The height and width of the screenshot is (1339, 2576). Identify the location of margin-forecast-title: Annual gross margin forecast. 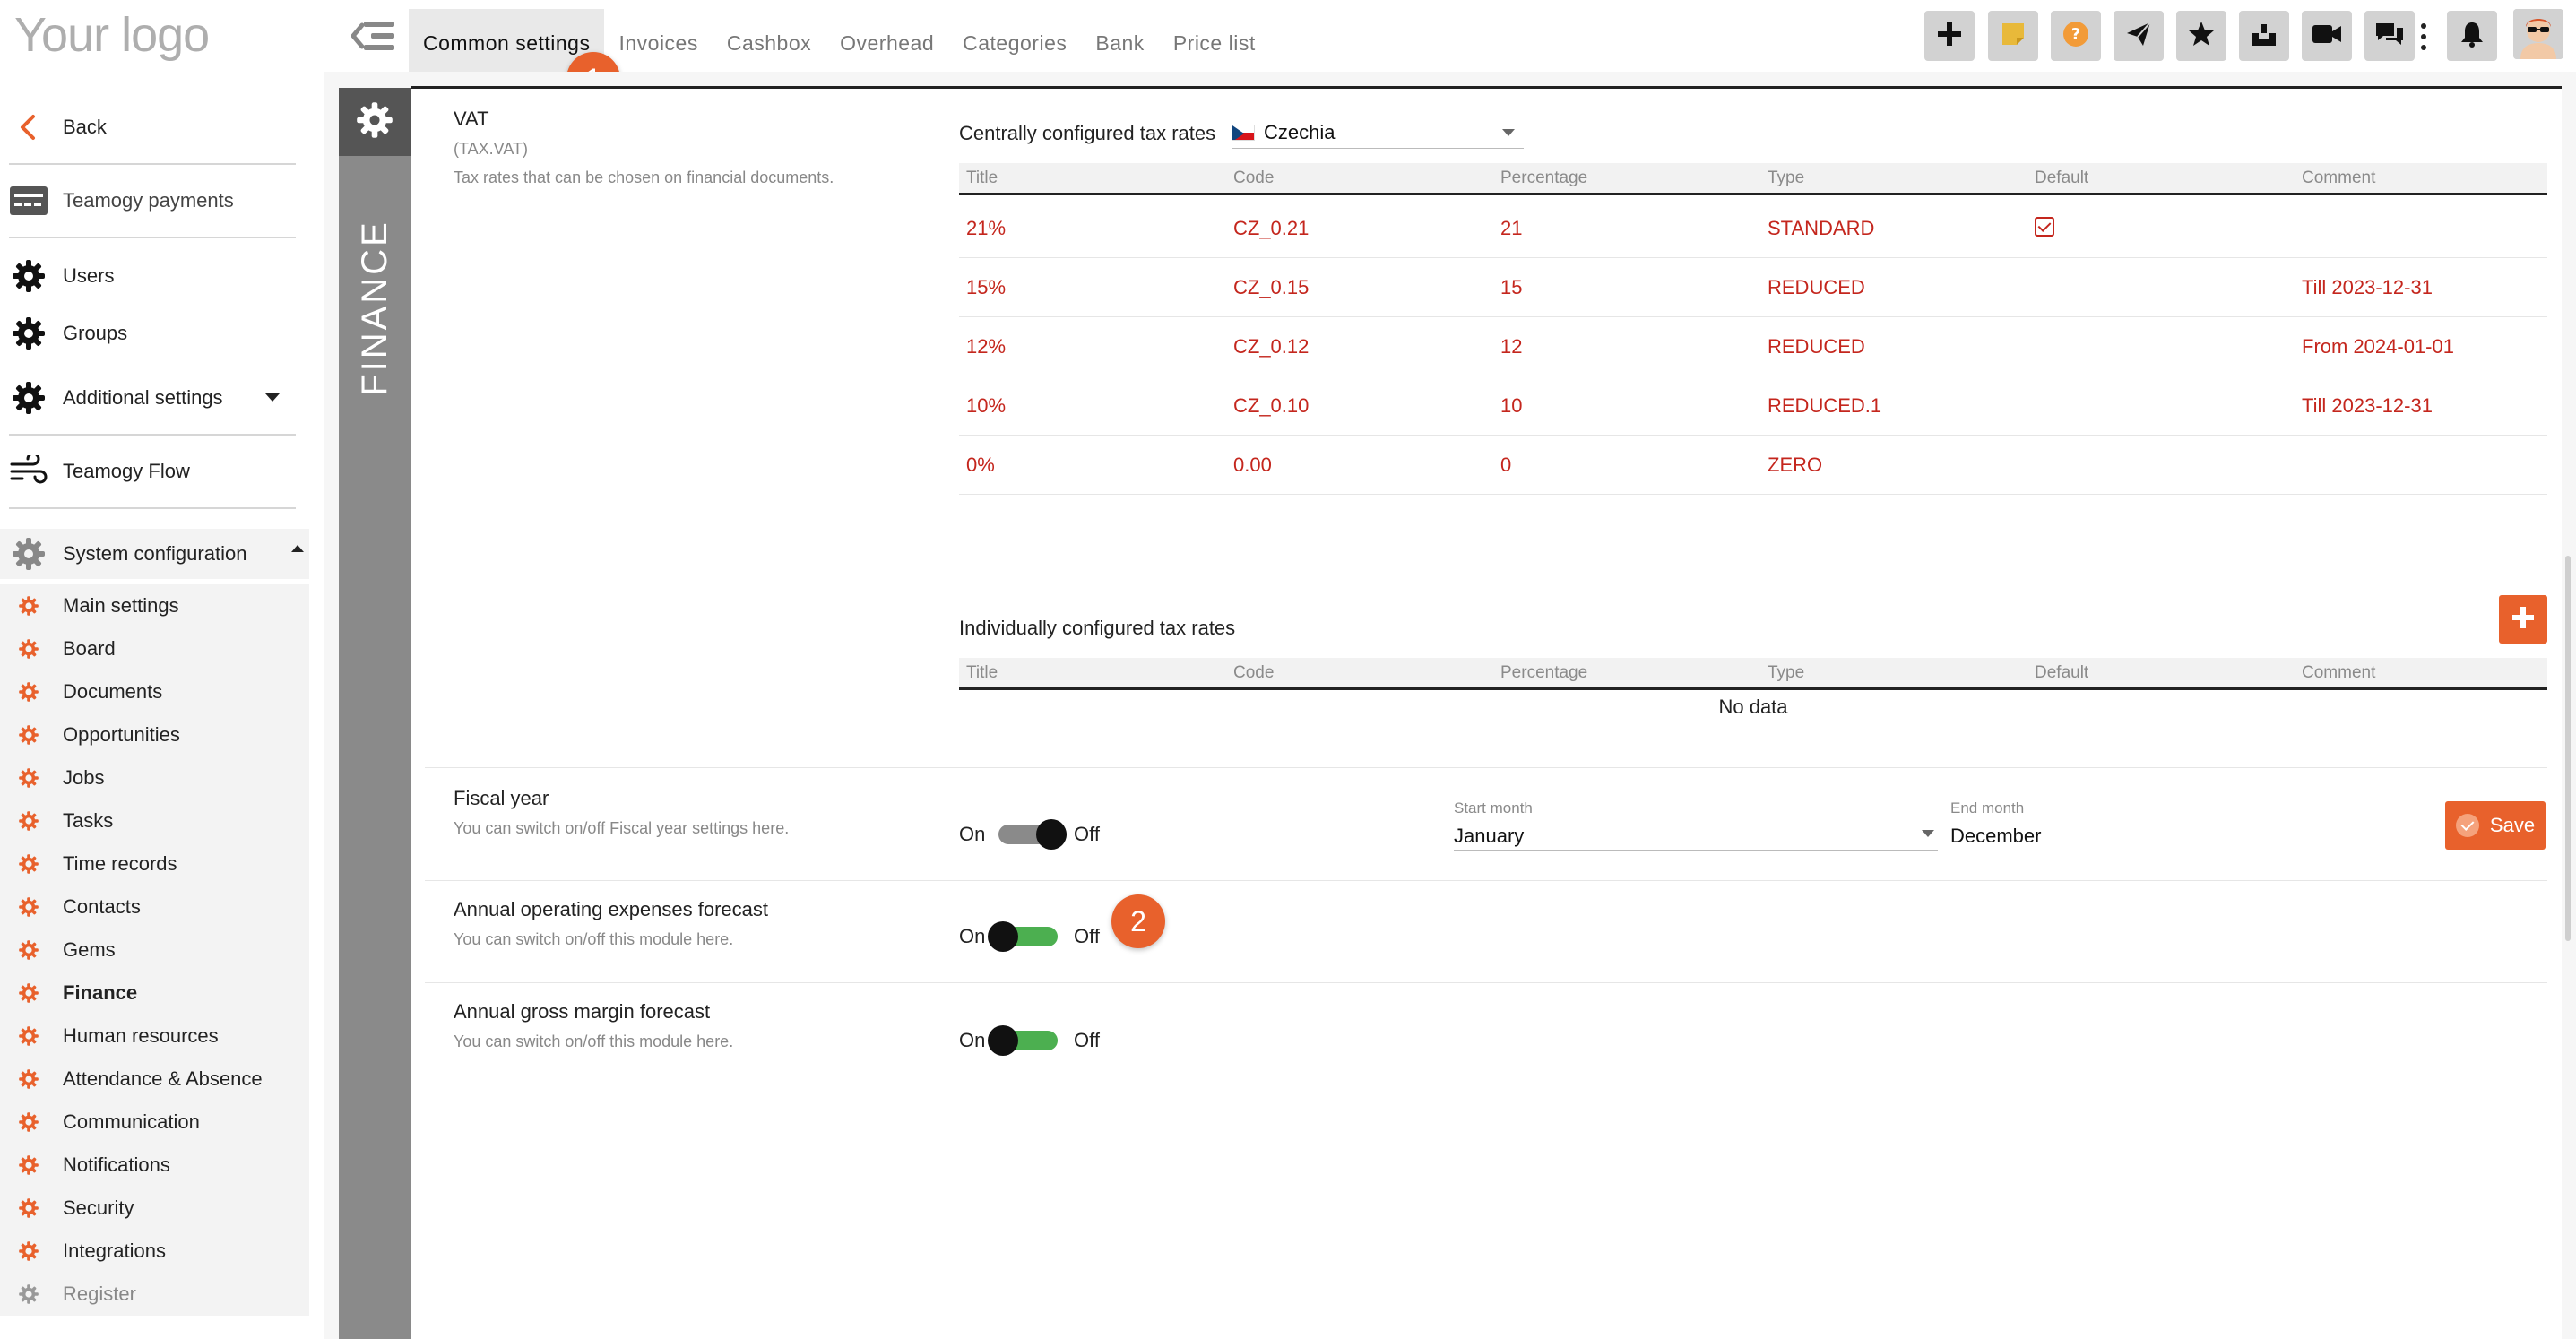
(582, 1011).